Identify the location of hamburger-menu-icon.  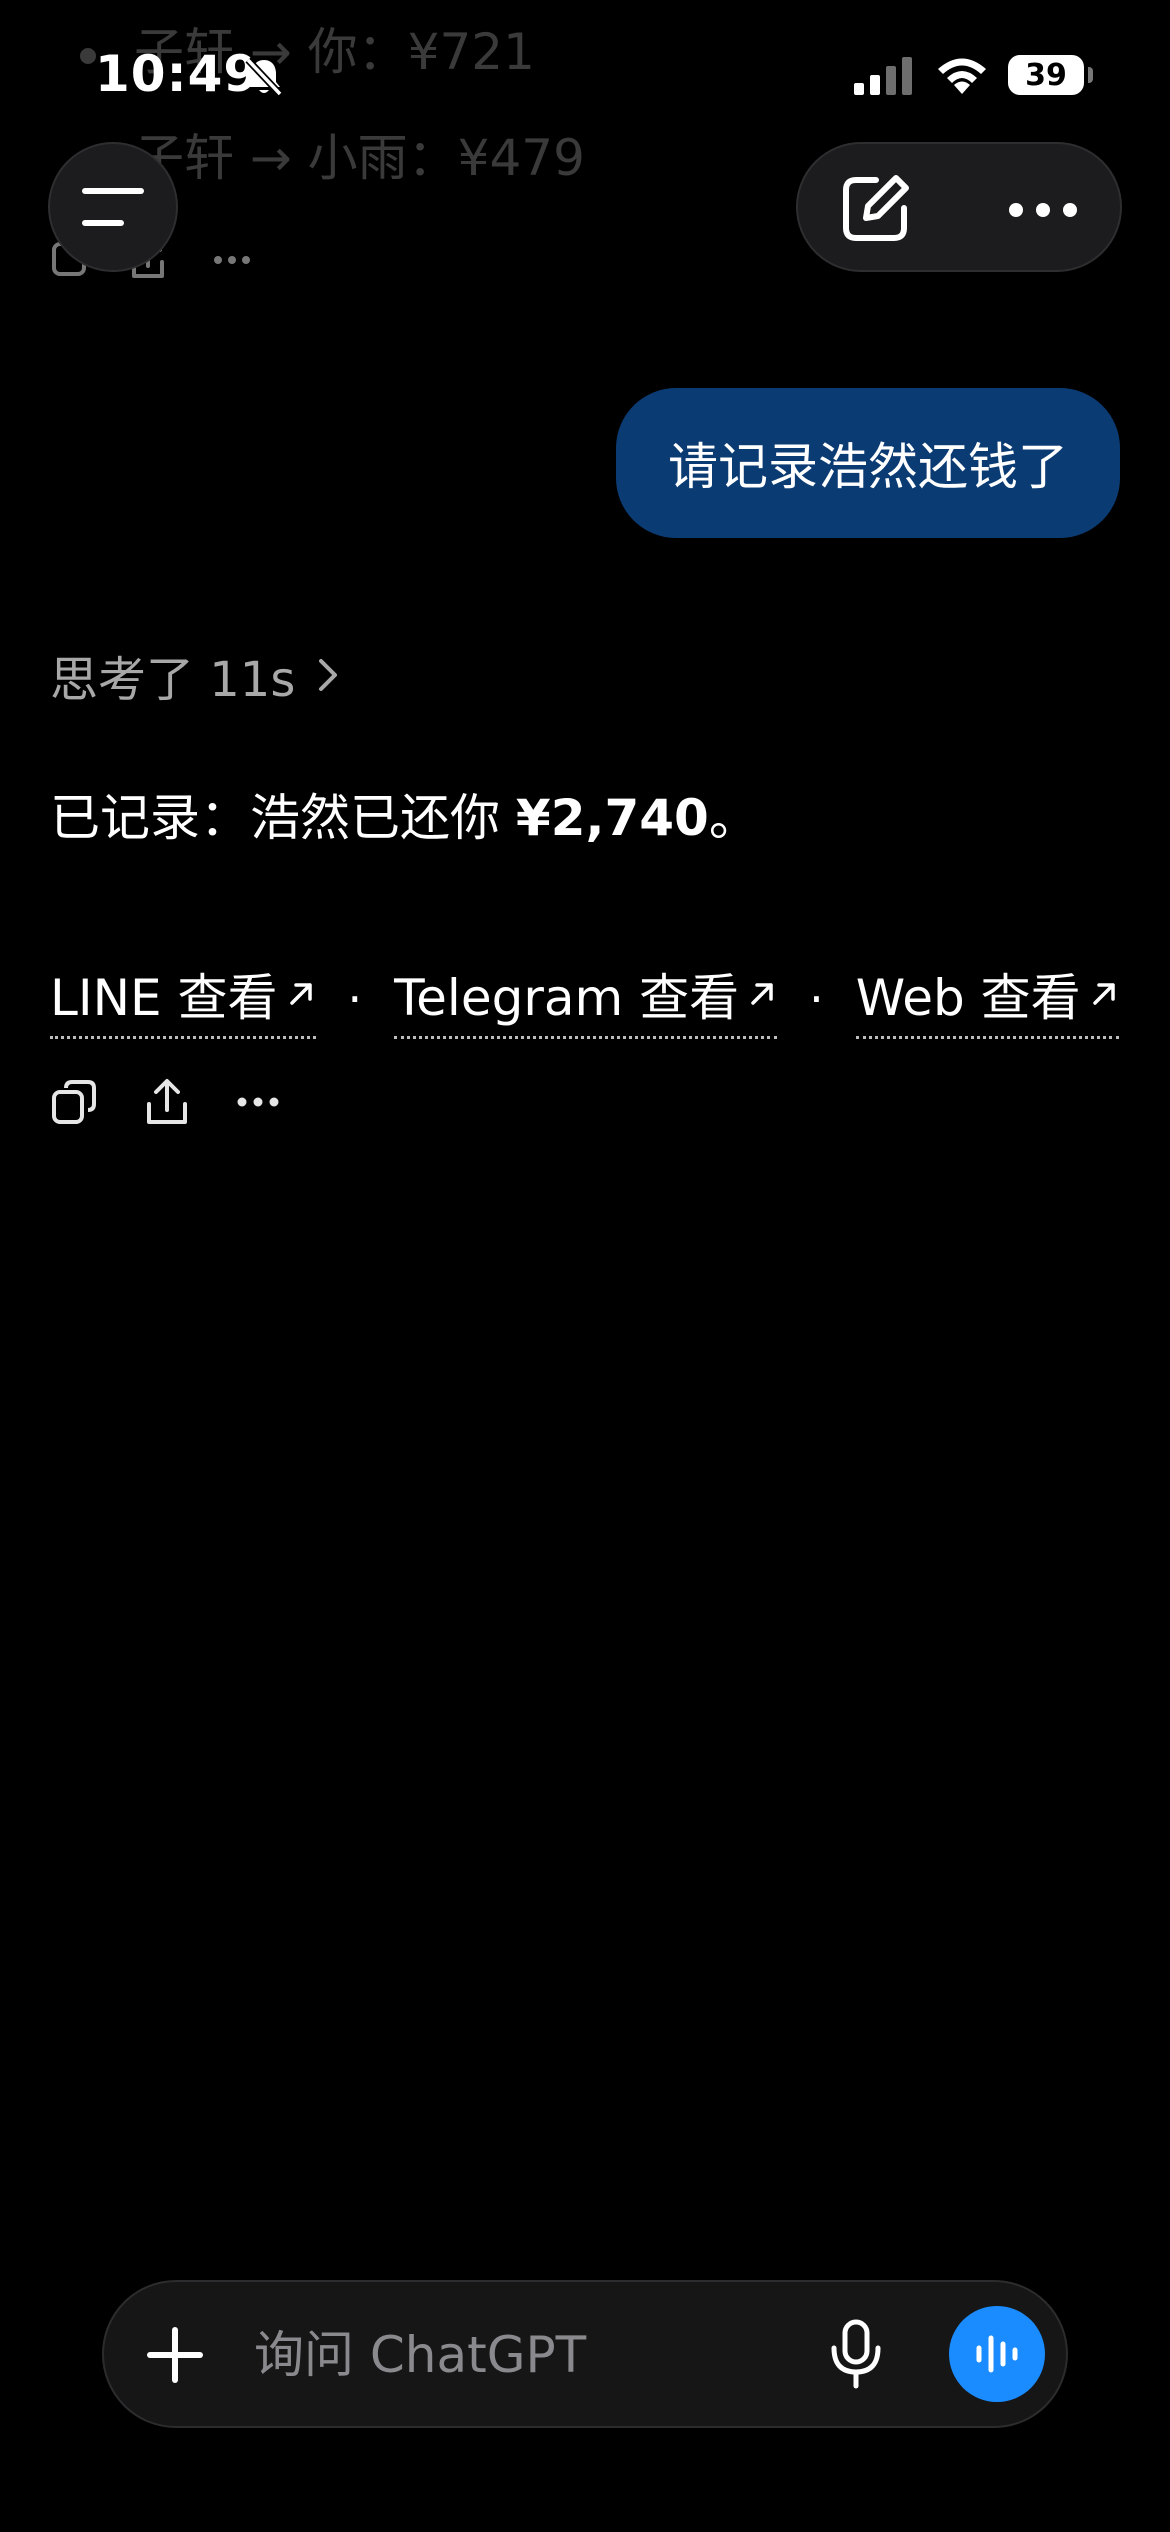
(113, 207).